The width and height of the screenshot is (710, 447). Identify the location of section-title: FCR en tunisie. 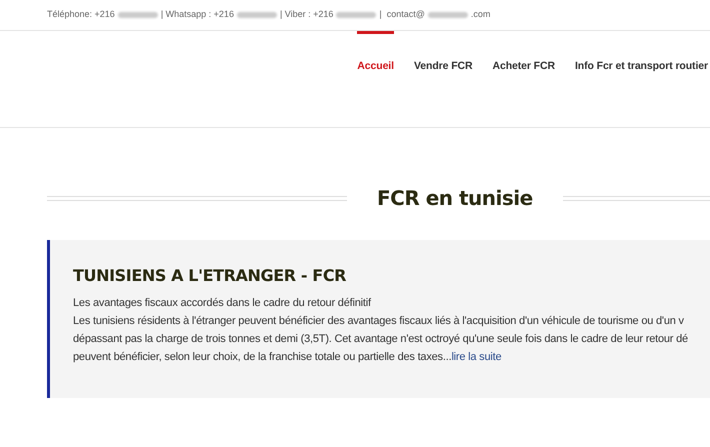
(455, 198).